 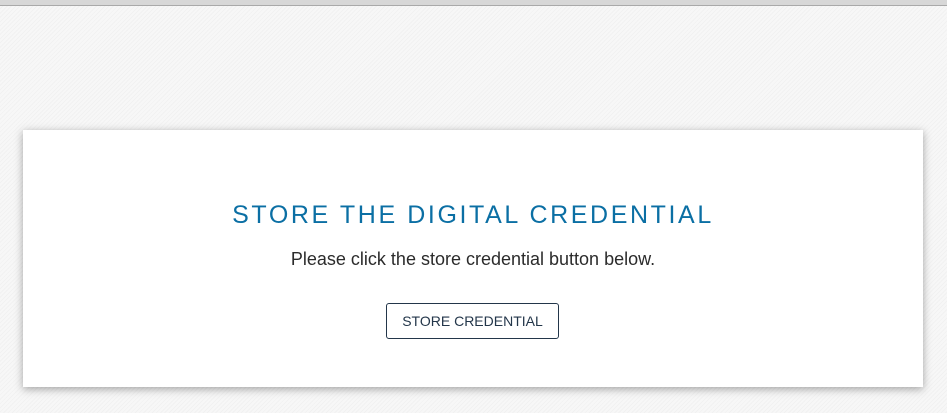 What do you see at coordinates (472, 321) in the screenshot?
I see `store-credential-button: STORE CREDENTIAL` at bounding box center [472, 321].